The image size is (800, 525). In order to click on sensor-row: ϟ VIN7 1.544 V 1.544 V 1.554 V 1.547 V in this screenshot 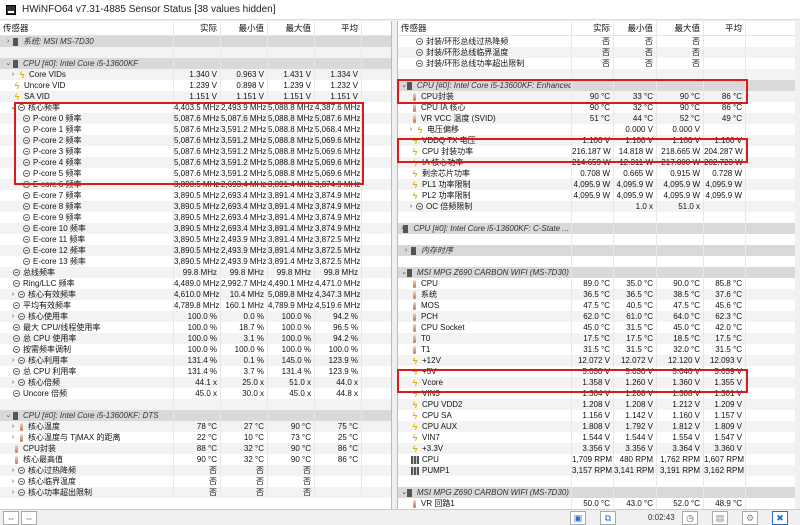, I will do `click(596, 437)`.